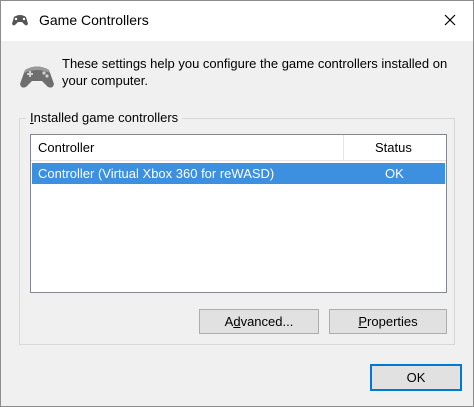 The height and width of the screenshot is (407, 474). Describe the element at coordinates (363, 321) in the screenshot. I see `properties-accelerator: P` at that location.